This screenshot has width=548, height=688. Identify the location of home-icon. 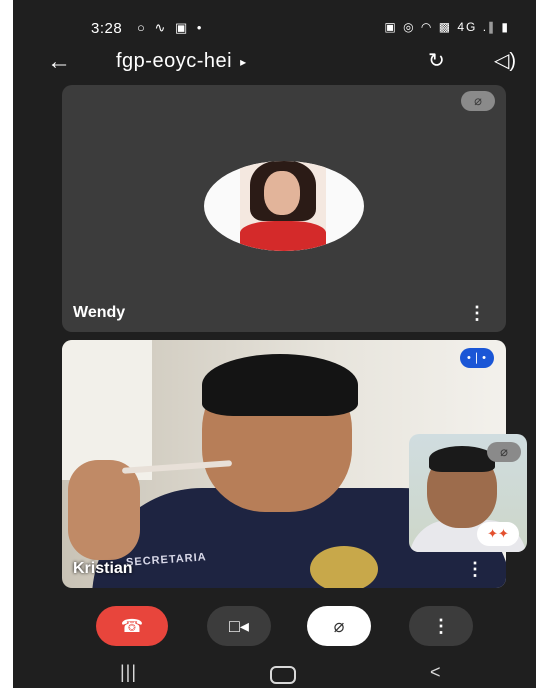
(283, 675).